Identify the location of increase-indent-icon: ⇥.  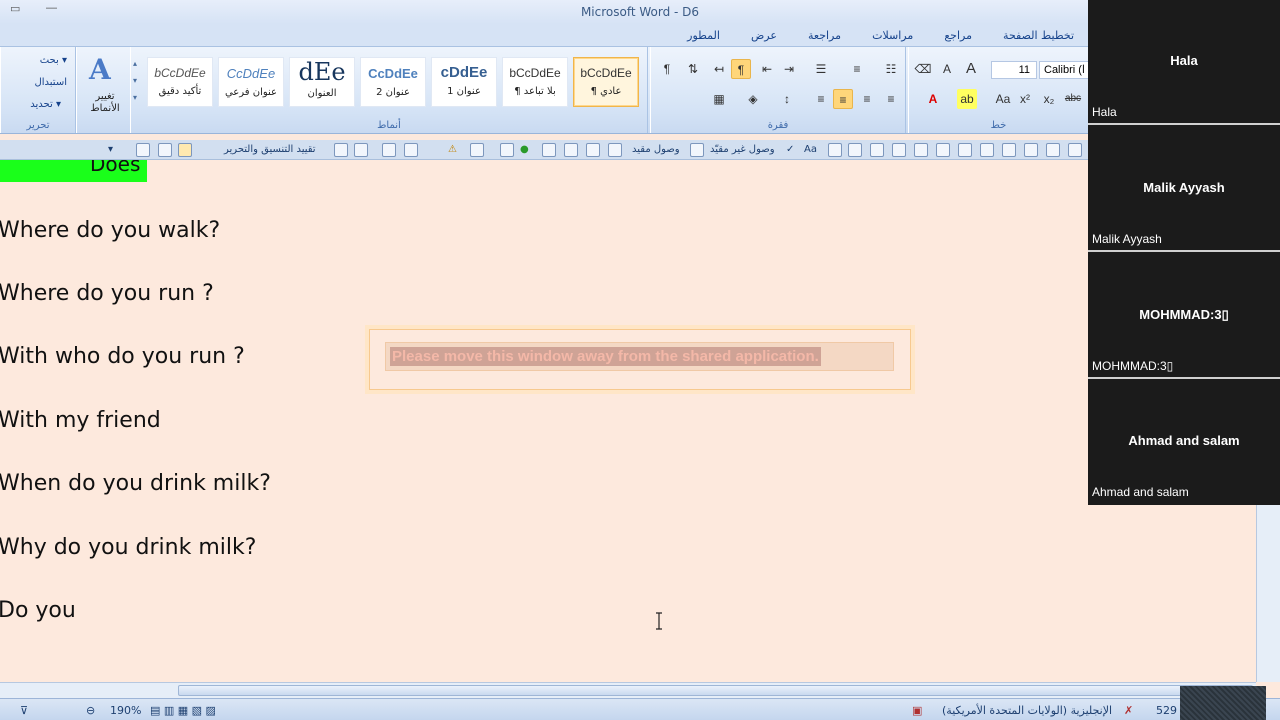
(789, 69).